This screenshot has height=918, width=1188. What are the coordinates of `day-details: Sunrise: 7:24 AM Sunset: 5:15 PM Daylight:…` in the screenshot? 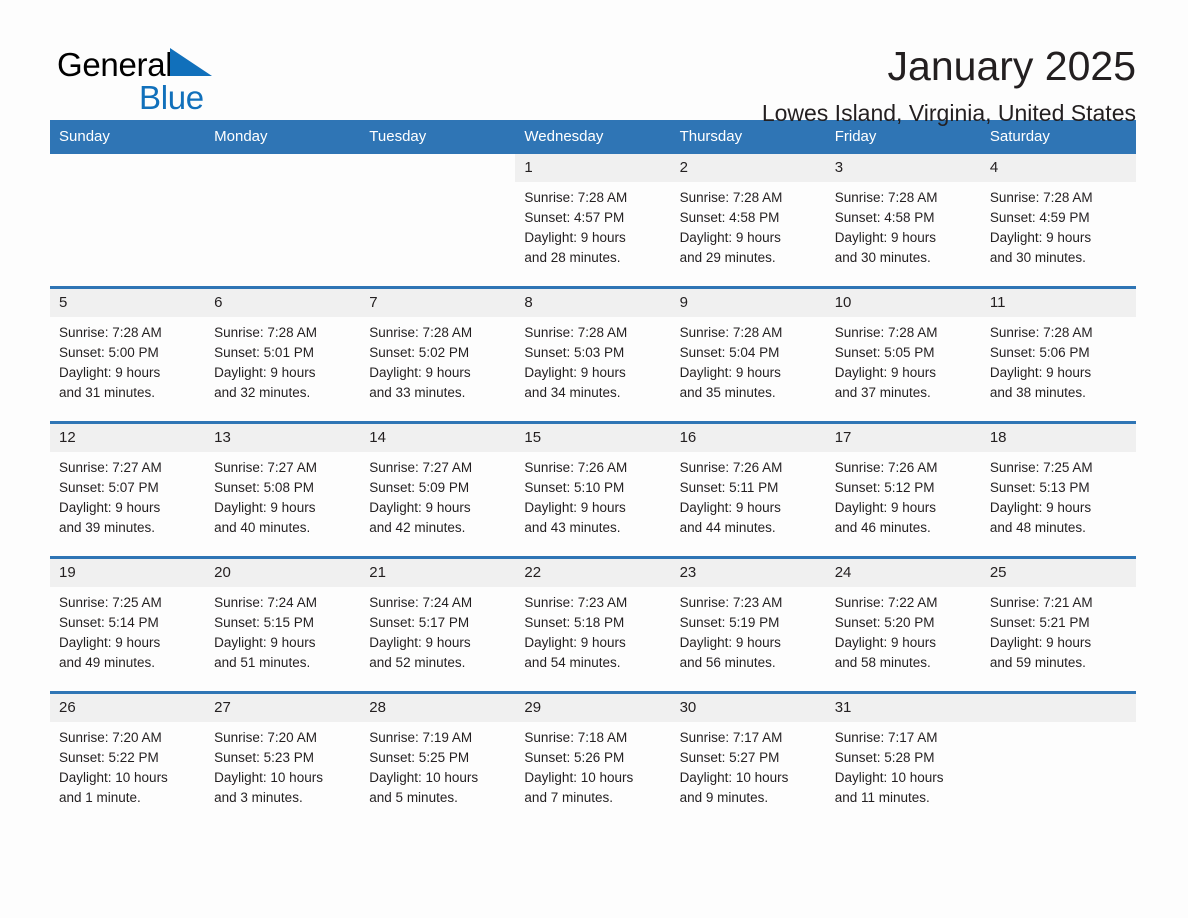 It's located at (282, 630).